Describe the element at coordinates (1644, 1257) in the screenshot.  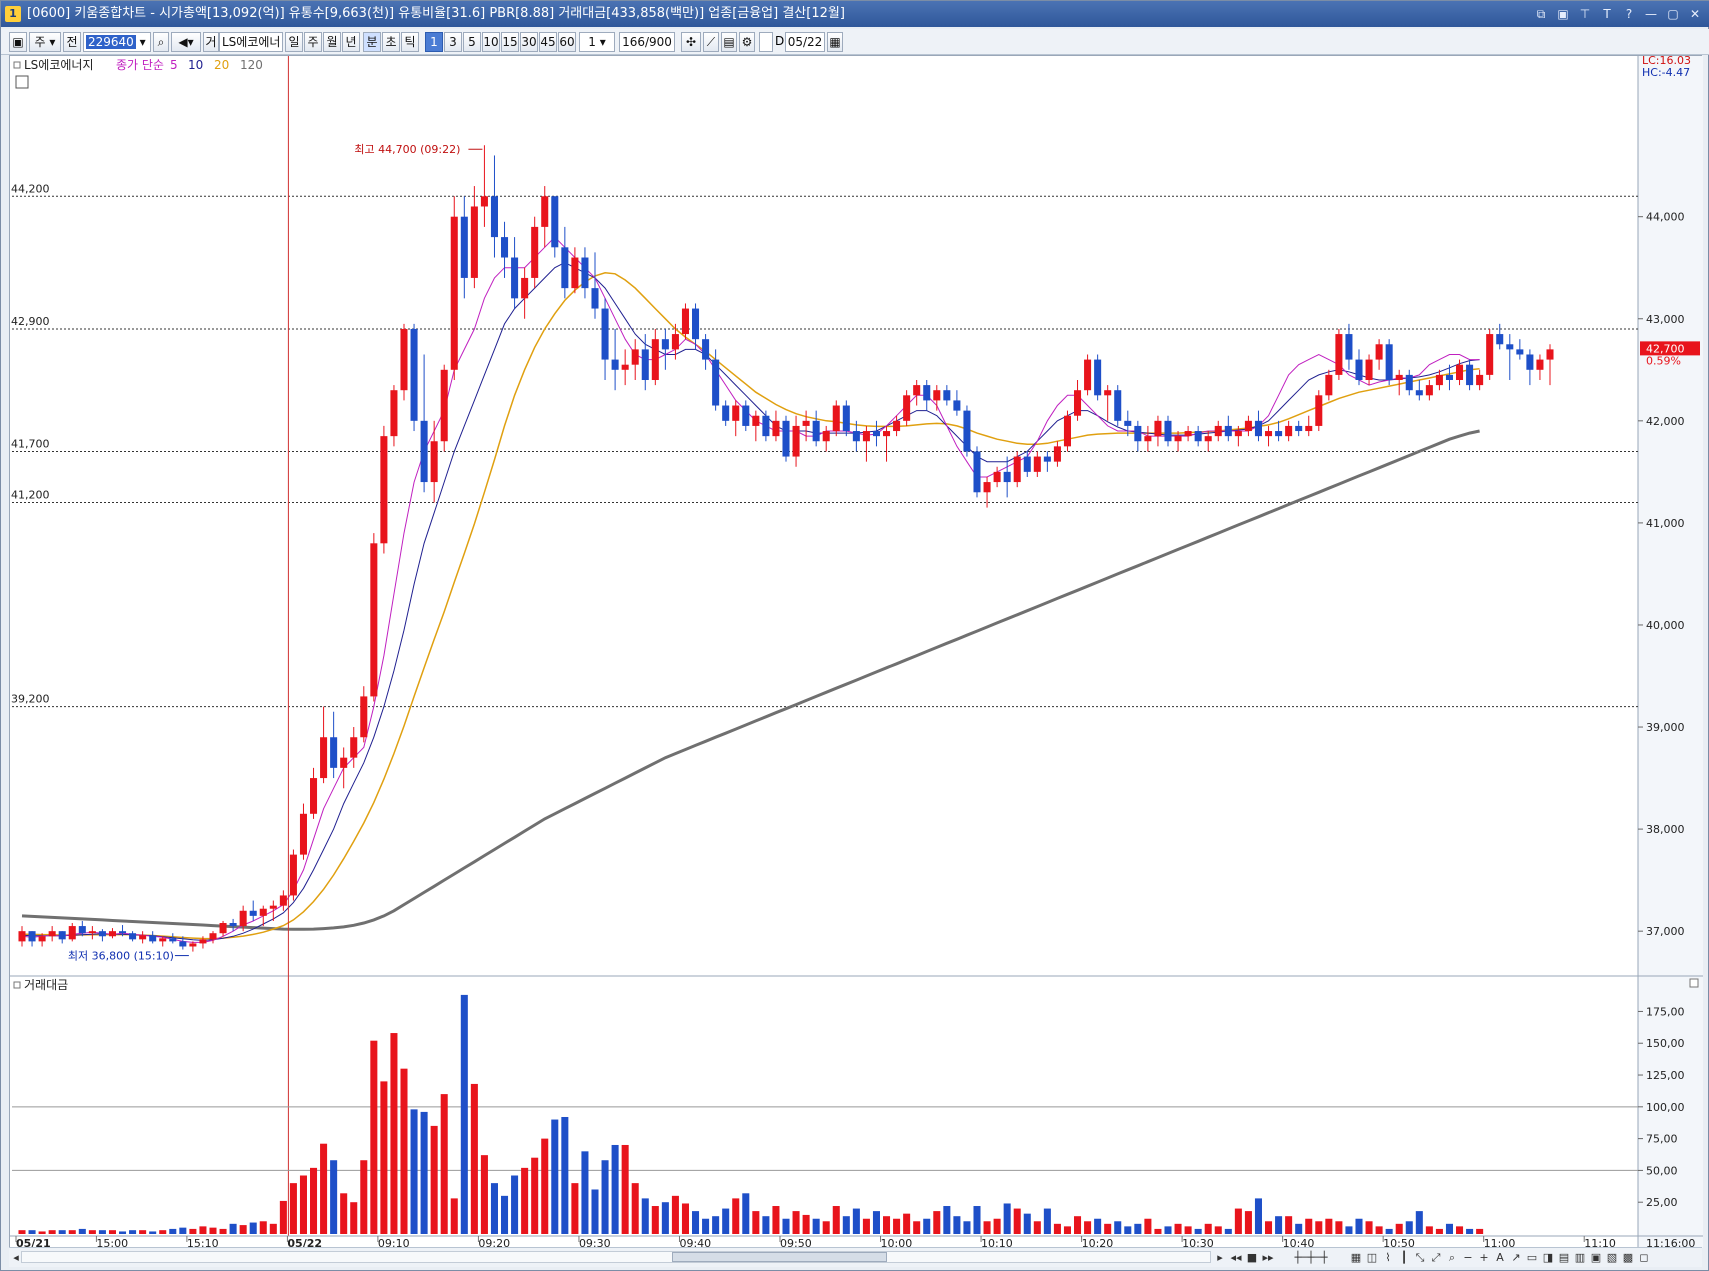
I see `help2-icon: ◻` at that location.